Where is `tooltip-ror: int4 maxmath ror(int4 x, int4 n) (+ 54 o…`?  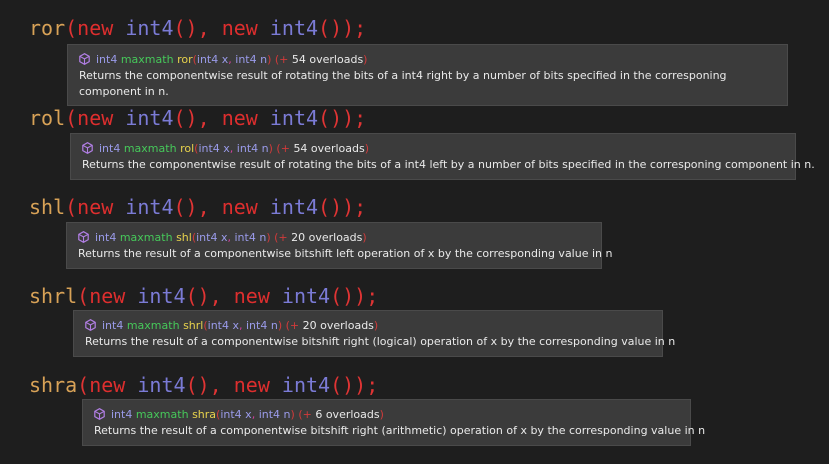 tooltip-ror: int4 maxmath ror(int4 x, int4 n) (+ 54 o… is located at coordinates (427, 75).